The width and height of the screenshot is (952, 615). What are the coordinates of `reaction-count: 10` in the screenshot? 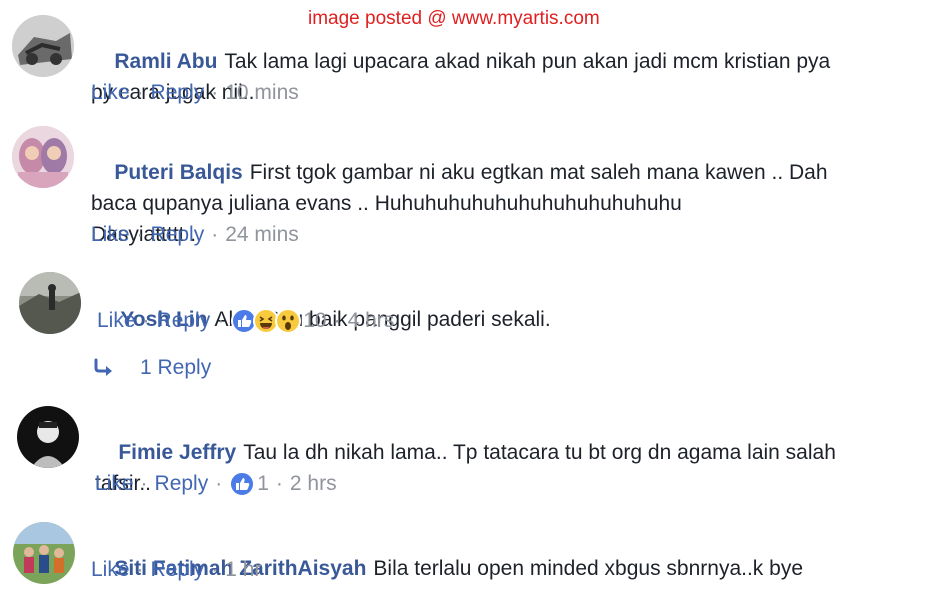 It's located at (314, 321).